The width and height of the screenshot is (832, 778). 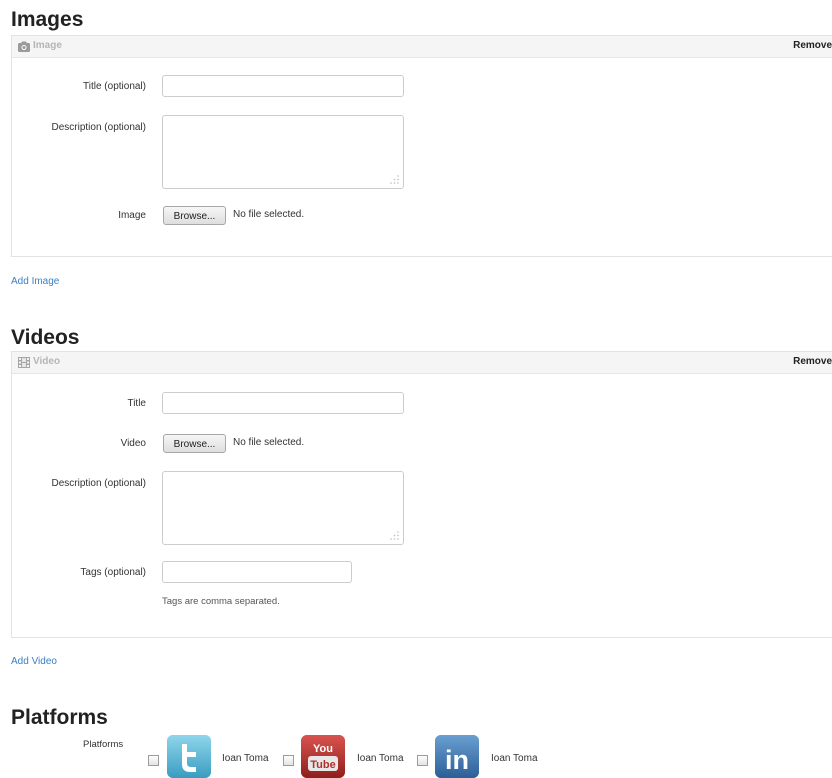 I want to click on video-description-label: Description (optional), so click(x=99, y=483).